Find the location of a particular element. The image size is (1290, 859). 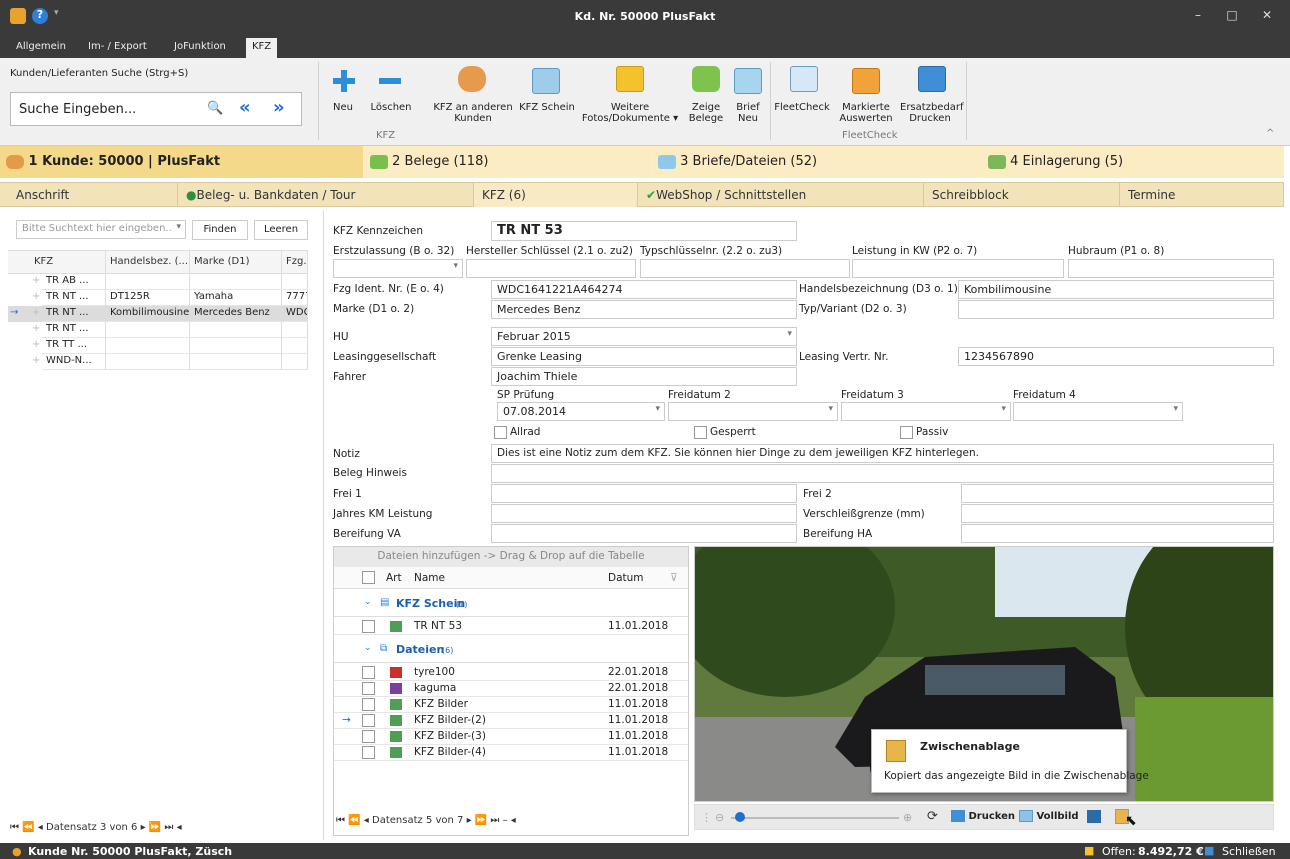

file-row: KFZ Bilder-(4) 11.01.2018 is located at coordinates (511, 753).